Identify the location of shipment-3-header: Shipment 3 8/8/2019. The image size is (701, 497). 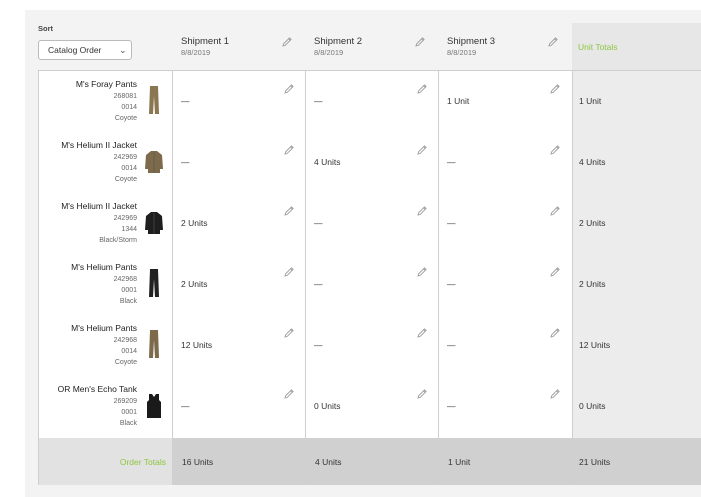
(505, 40).